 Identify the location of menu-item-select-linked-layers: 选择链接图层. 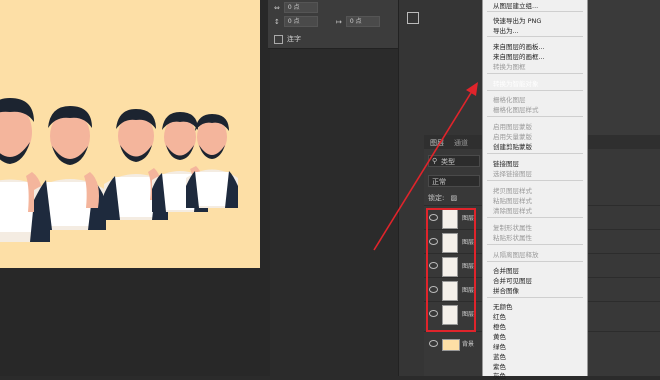
(512, 173).